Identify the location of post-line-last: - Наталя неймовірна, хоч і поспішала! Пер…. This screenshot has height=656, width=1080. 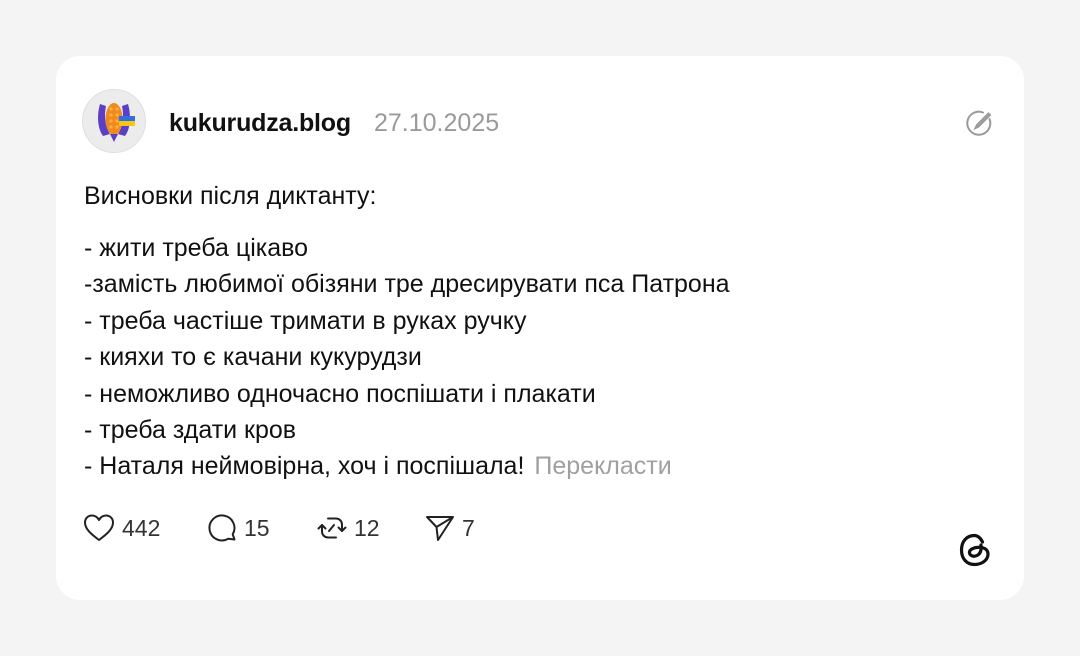
(534, 466).